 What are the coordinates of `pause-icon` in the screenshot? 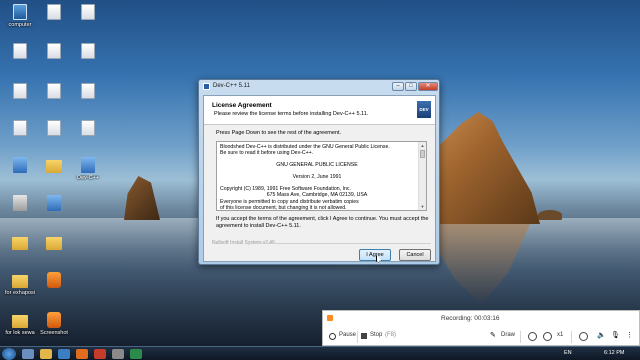 It's located at (332, 336).